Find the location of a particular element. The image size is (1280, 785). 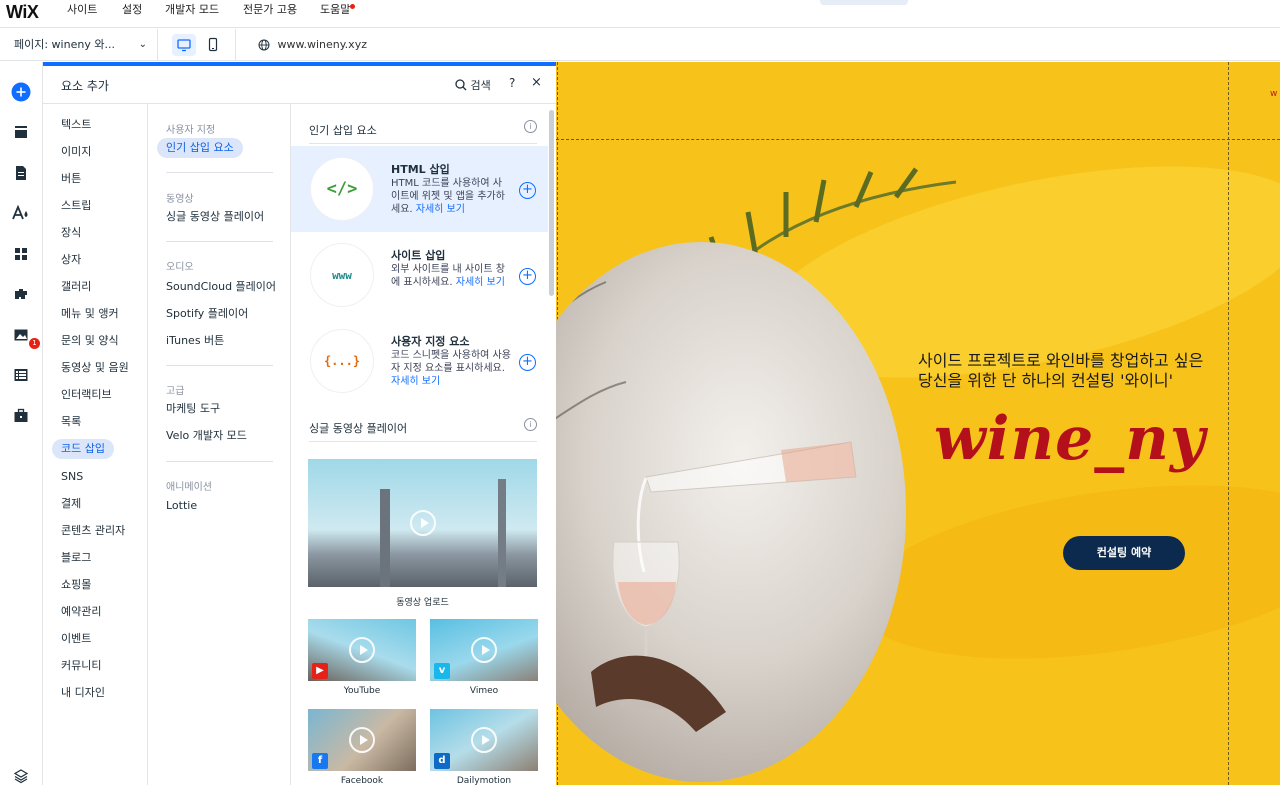

category-box: 상자 is located at coordinates (71, 260).